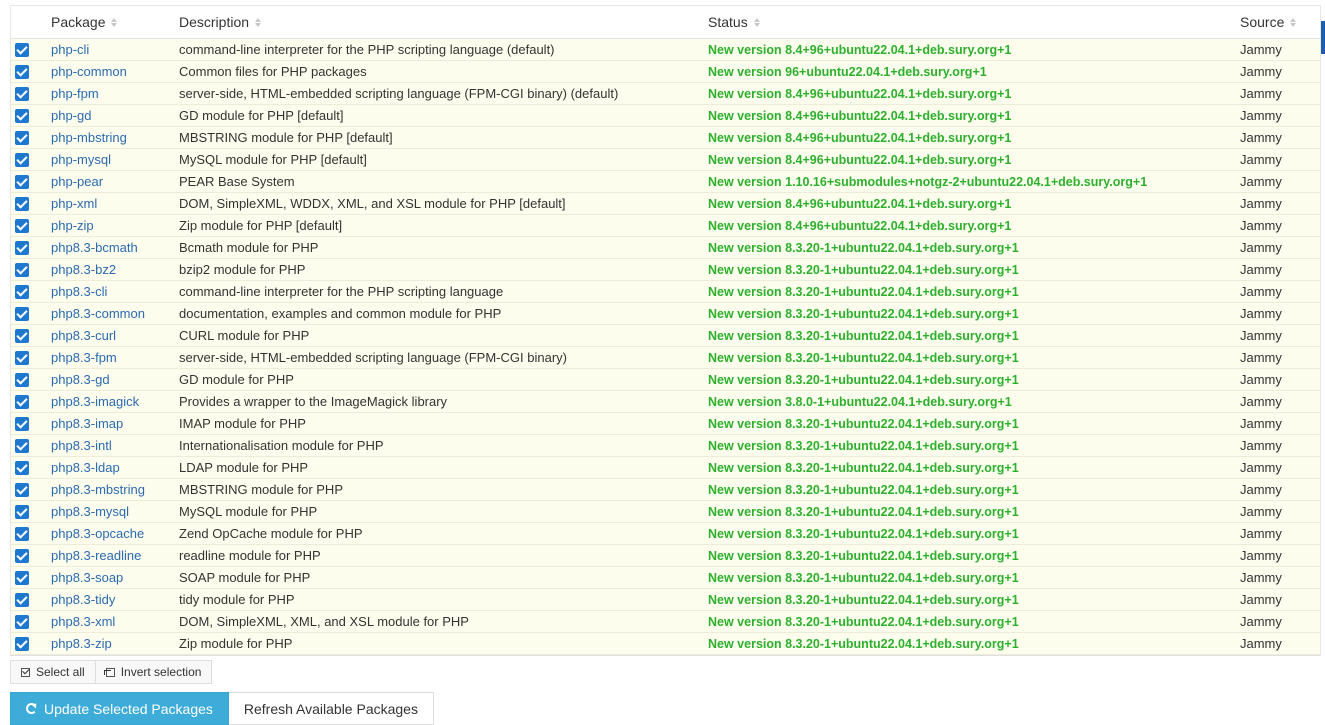 The image size is (1325, 725). What do you see at coordinates (81, 445) in the screenshot?
I see `package-link: php8.3-intl` at bounding box center [81, 445].